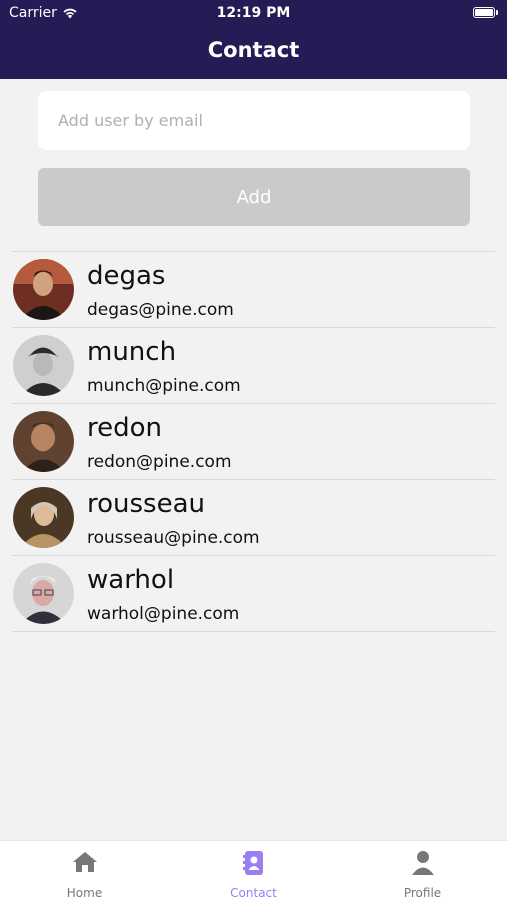  What do you see at coordinates (497, 12) in the screenshot?
I see `battery-tip` at bounding box center [497, 12].